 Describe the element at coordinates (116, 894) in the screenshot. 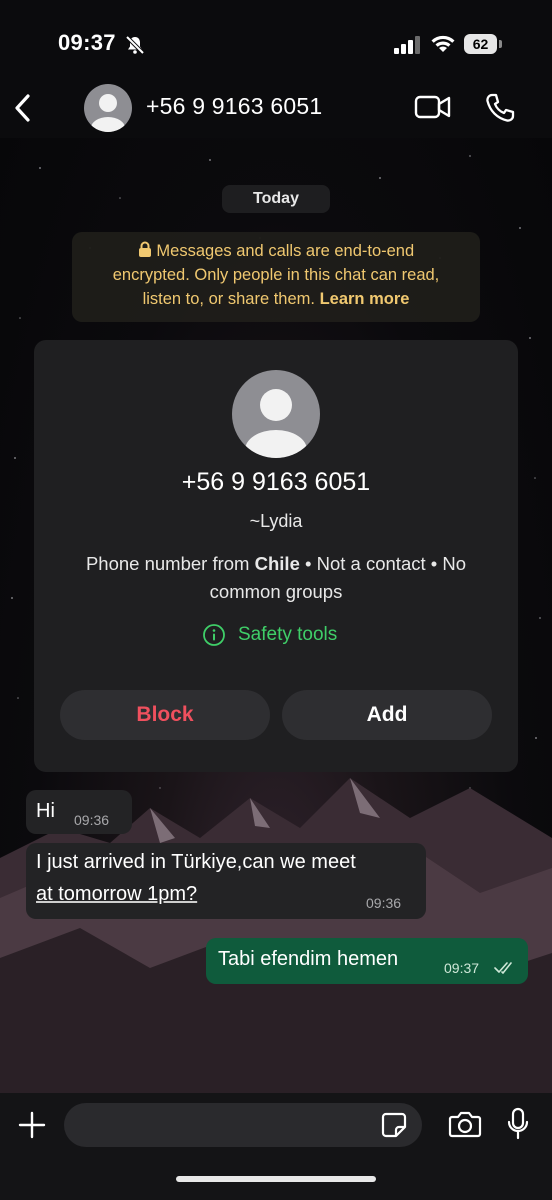

I see `message-text-line-2: at tomorrow 1pm?` at that location.